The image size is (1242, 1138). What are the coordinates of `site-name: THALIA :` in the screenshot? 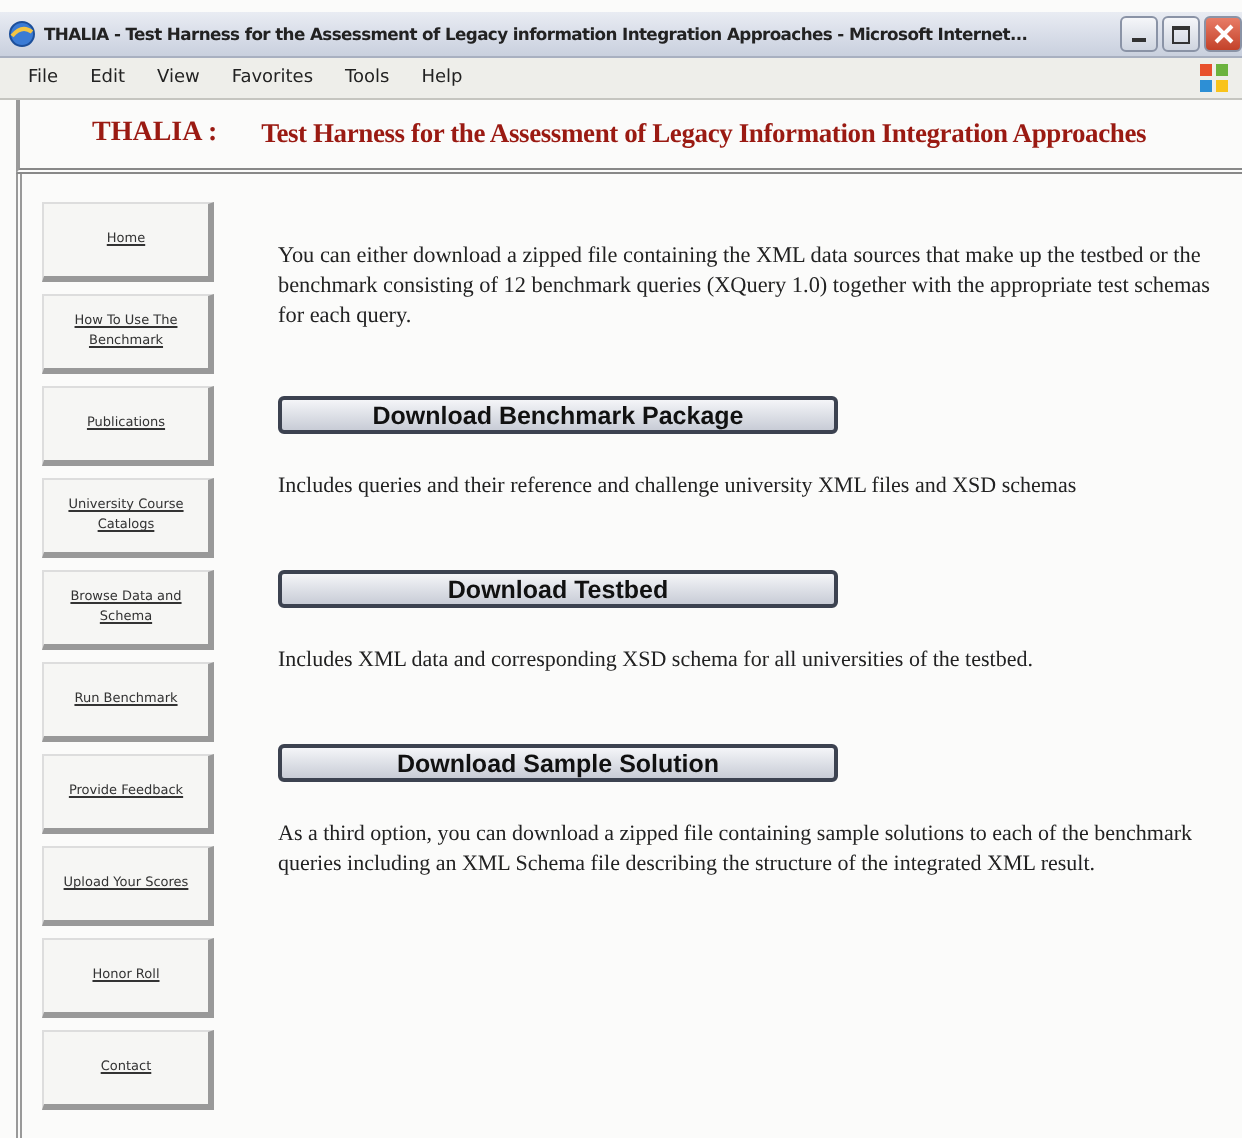 It's located at (155, 134).